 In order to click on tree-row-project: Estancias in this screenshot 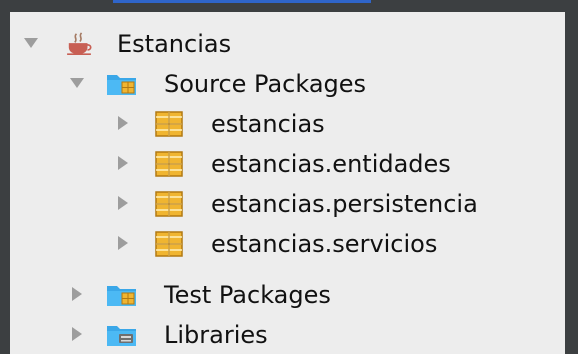, I will do `click(287, 44)`.